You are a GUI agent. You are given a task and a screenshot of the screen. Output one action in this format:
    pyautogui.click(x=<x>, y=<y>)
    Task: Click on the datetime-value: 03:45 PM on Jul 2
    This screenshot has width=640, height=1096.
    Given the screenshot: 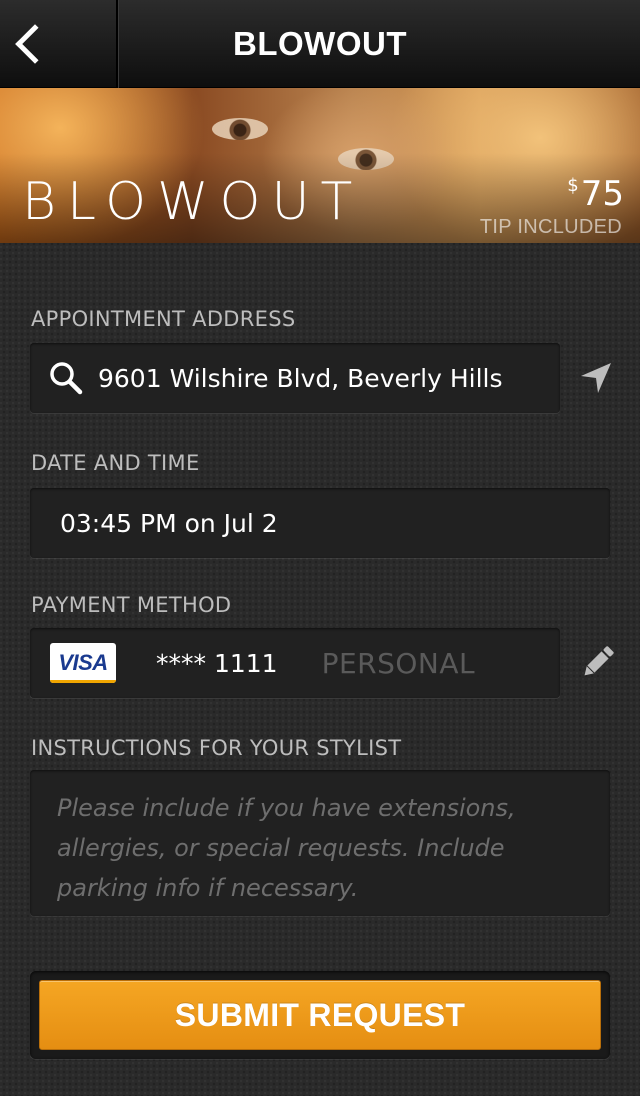 What is the action you would take?
    pyautogui.click(x=169, y=523)
    